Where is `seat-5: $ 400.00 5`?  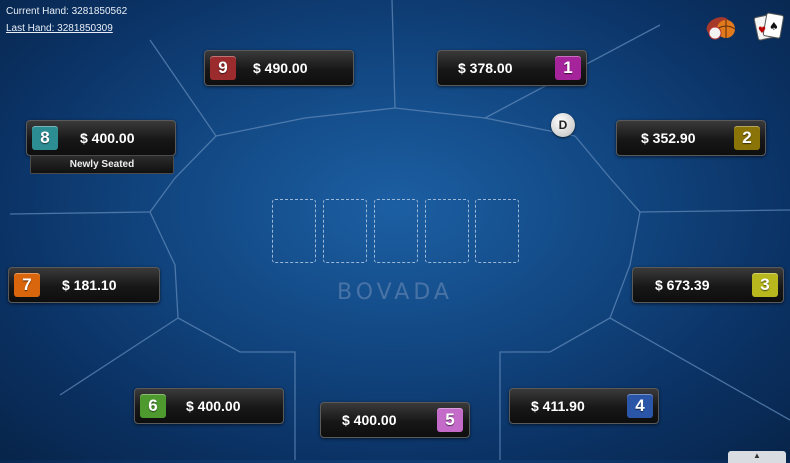 seat-5: $ 400.00 5 is located at coordinates (395, 420).